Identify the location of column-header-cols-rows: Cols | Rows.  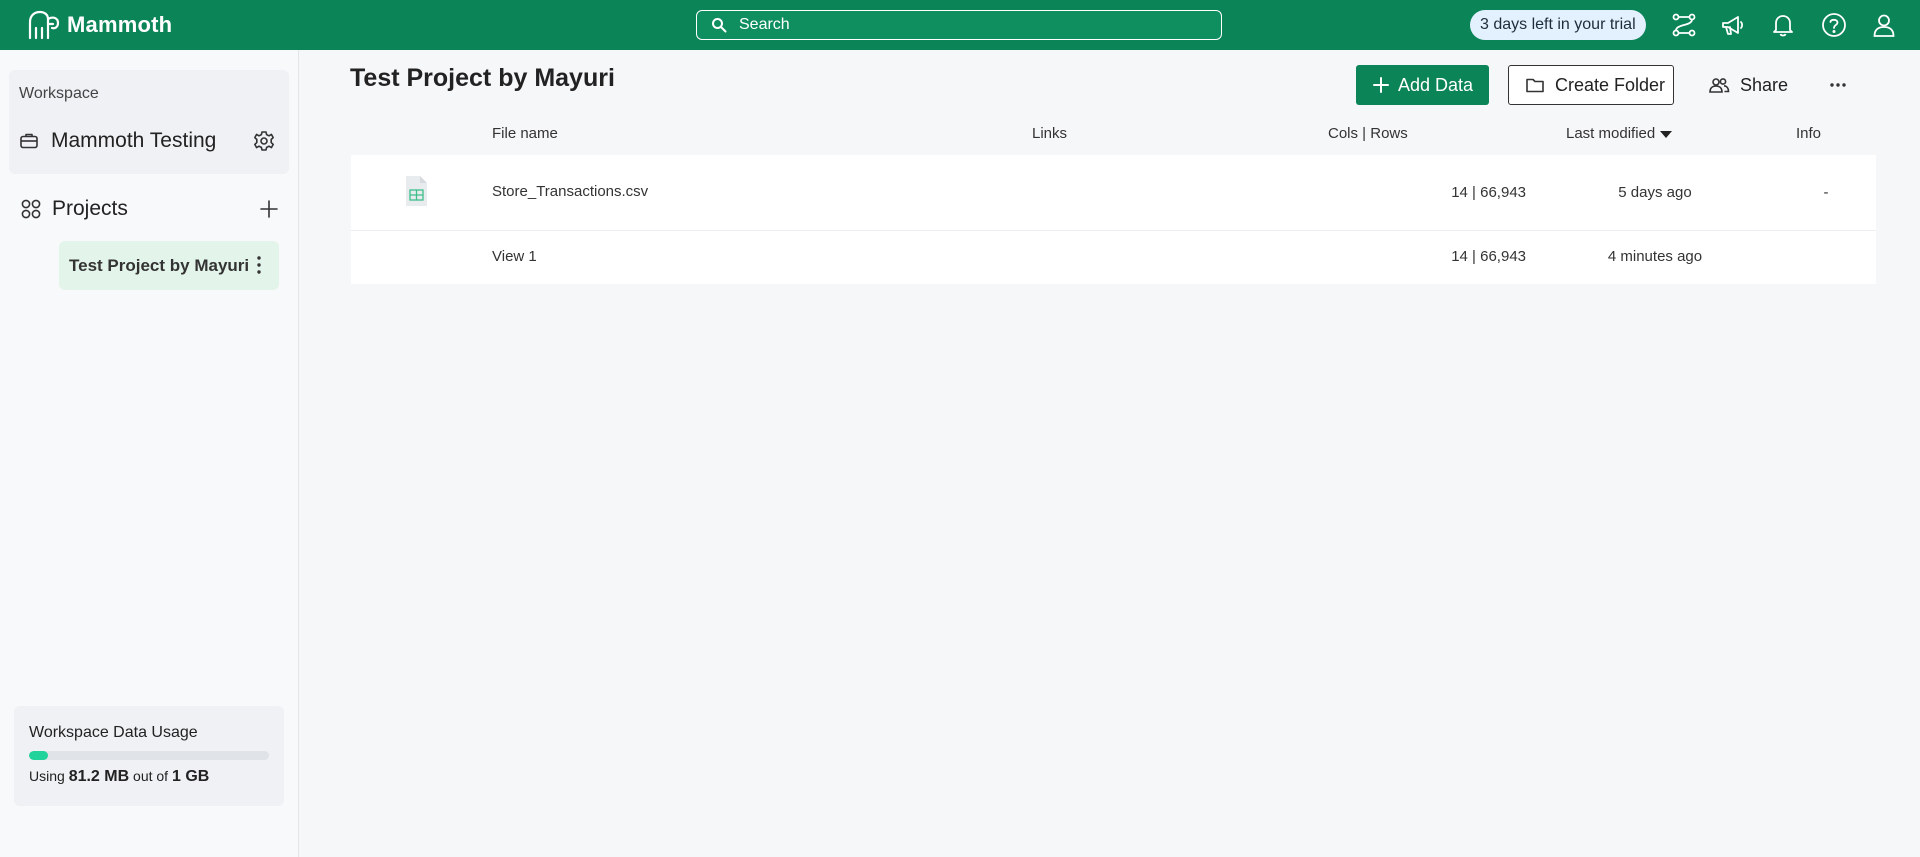
(1368, 133).